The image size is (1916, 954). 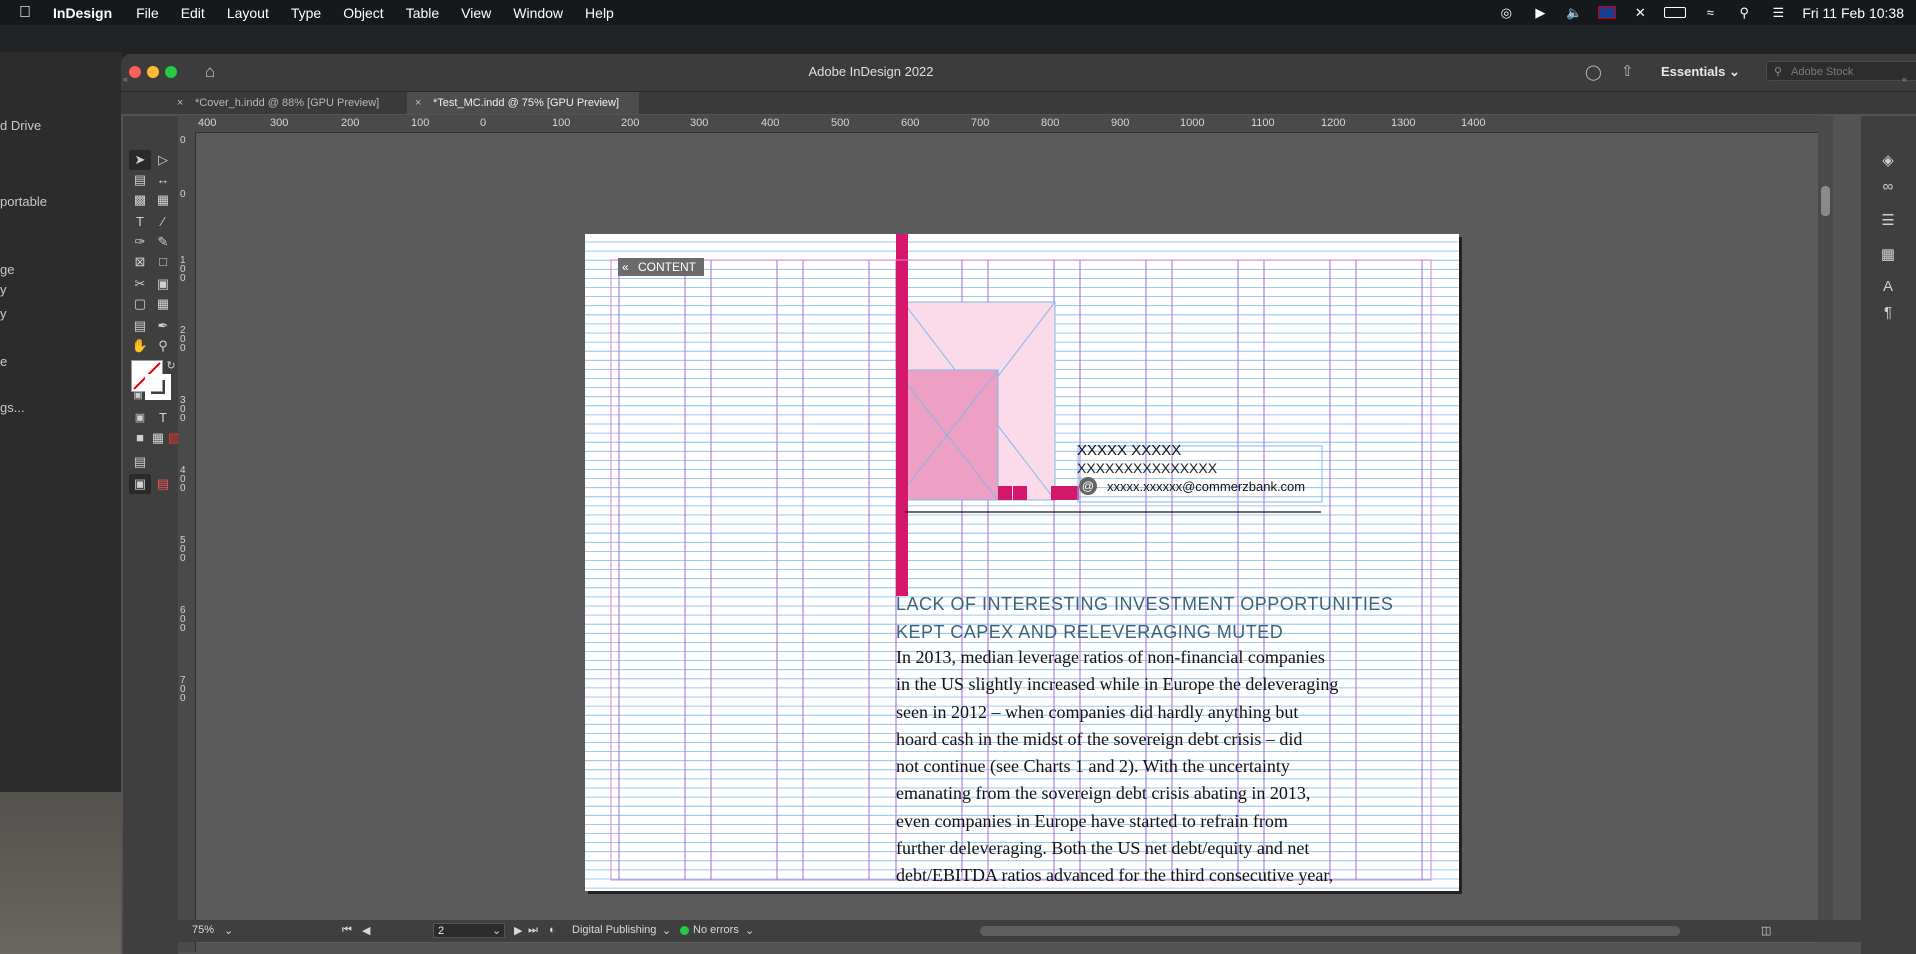 What do you see at coordinates (163, 284) in the screenshot?
I see `free-transform-tool-icon: ▣` at bounding box center [163, 284].